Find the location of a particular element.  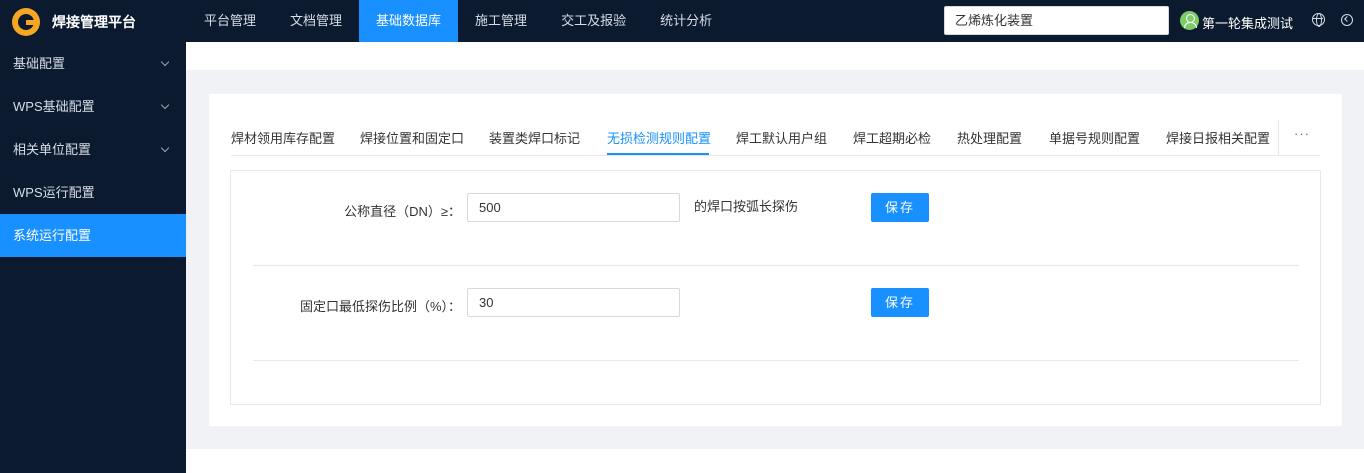

tab-material-stock: 焊材领用库存配置 is located at coordinates (283, 137).